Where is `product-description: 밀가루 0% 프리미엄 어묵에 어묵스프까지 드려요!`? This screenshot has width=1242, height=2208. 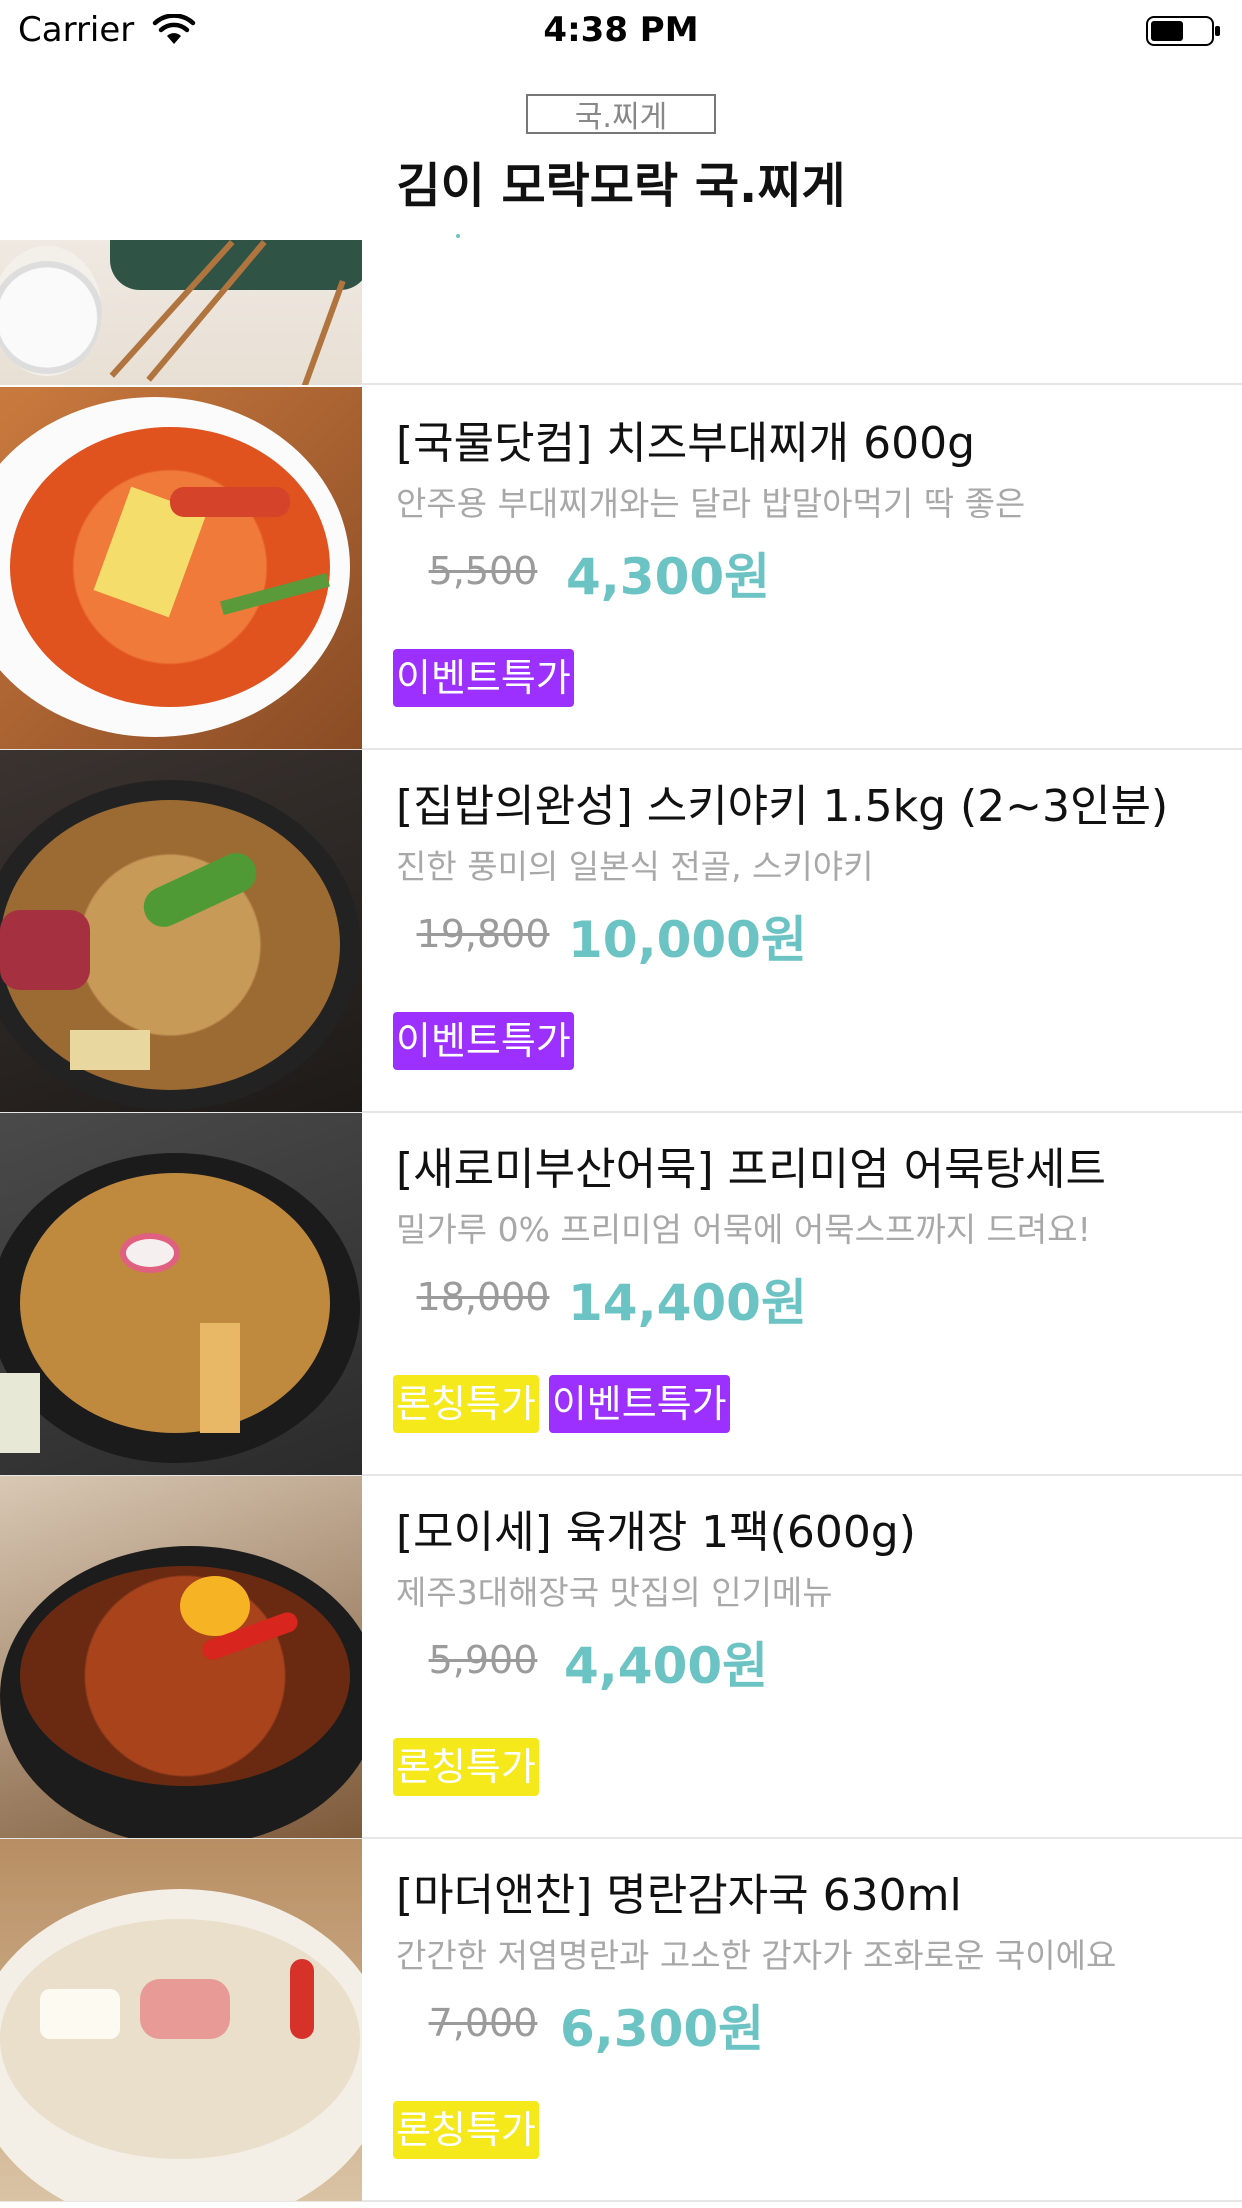
product-description: 밀가루 0% 프리미엄 어묵에 어묵스프까지 드려요! is located at coordinates (743, 1229).